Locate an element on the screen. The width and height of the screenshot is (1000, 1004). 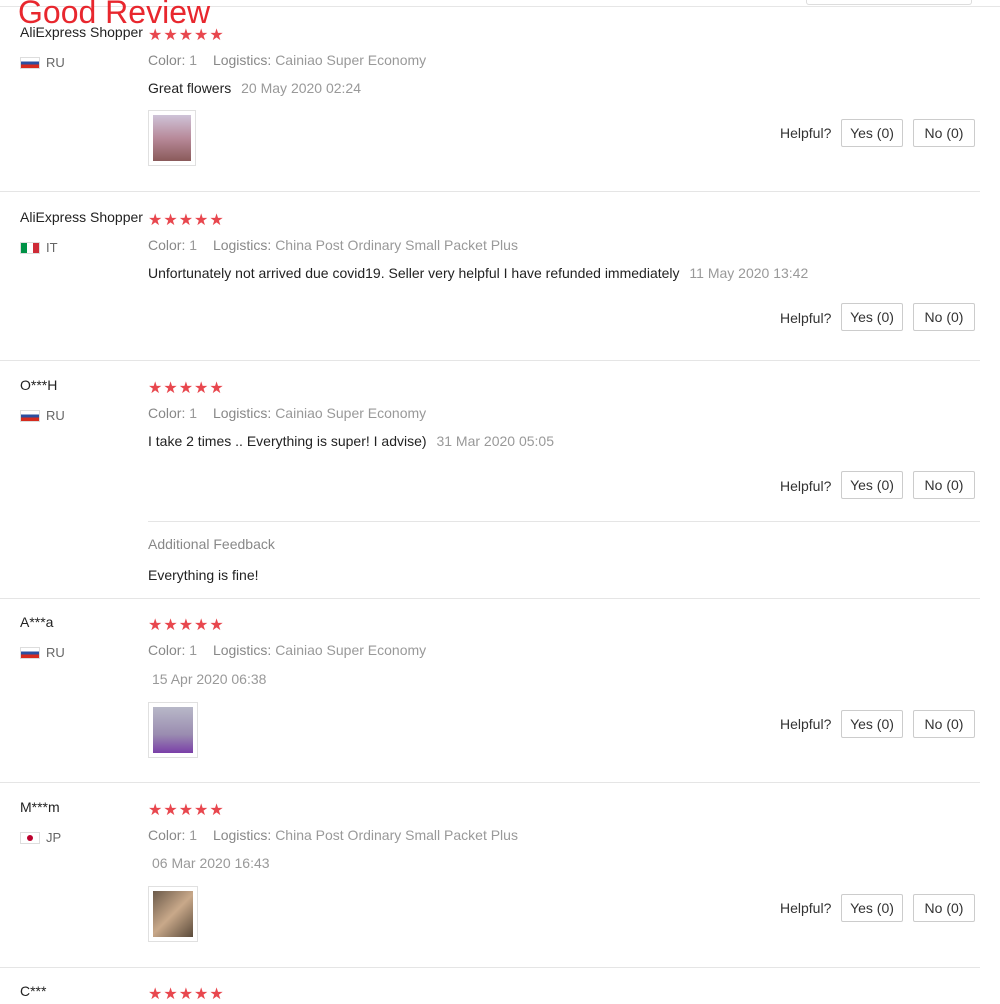
reviewer-country: JP is located at coordinates (40, 837).